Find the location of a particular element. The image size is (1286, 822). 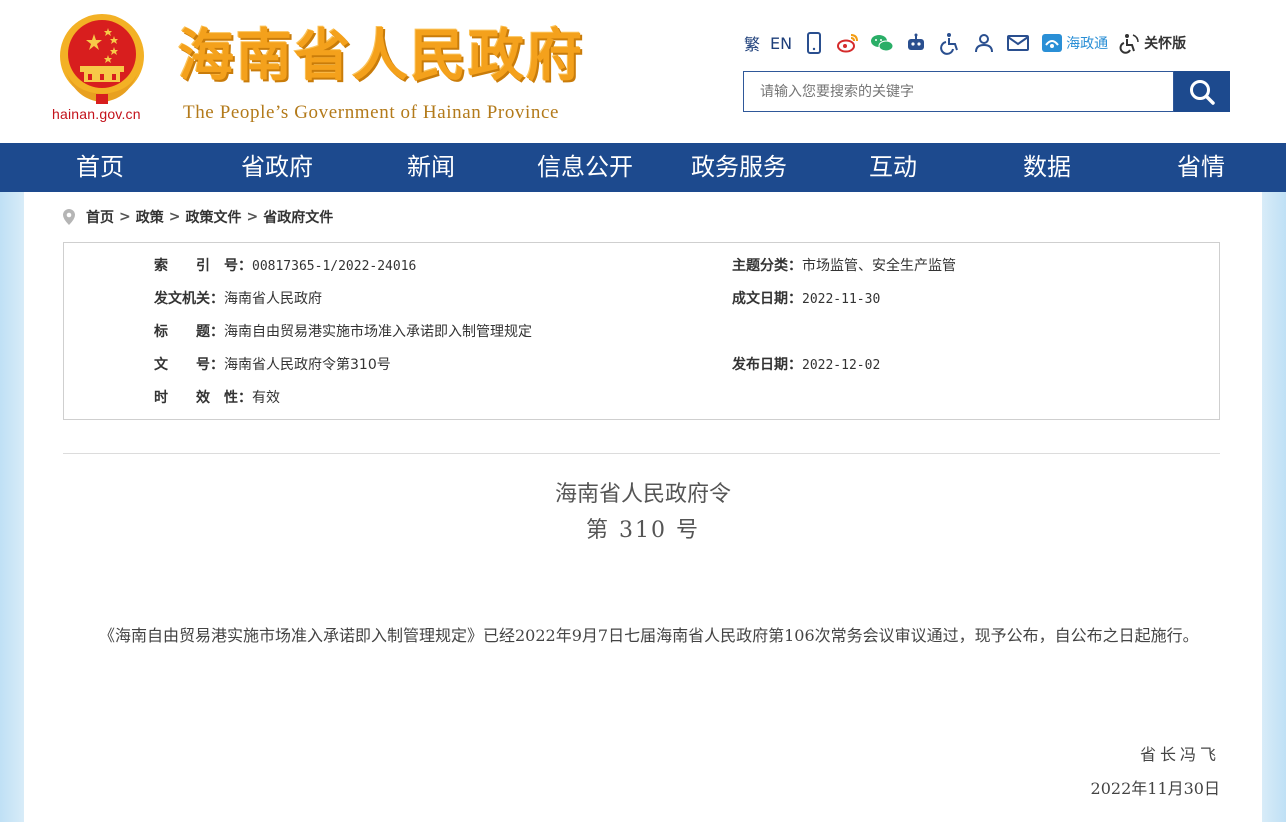

wechat-icon is located at coordinates (882, 43).